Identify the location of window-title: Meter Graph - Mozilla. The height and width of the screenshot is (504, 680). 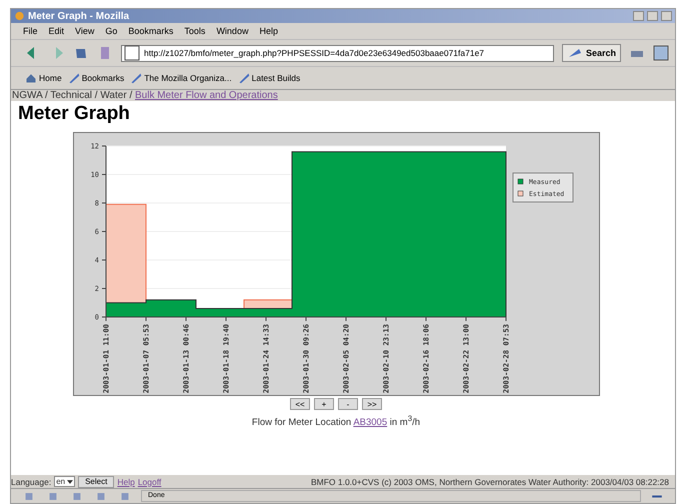
(79, 16).